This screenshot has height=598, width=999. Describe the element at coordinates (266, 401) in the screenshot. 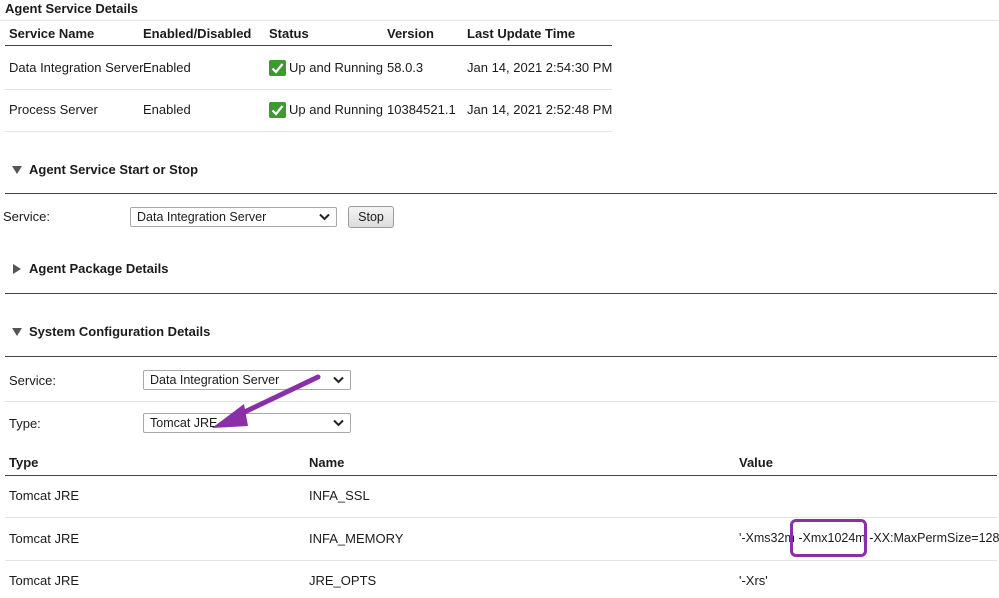

I see `annotation-arrow` at that location.